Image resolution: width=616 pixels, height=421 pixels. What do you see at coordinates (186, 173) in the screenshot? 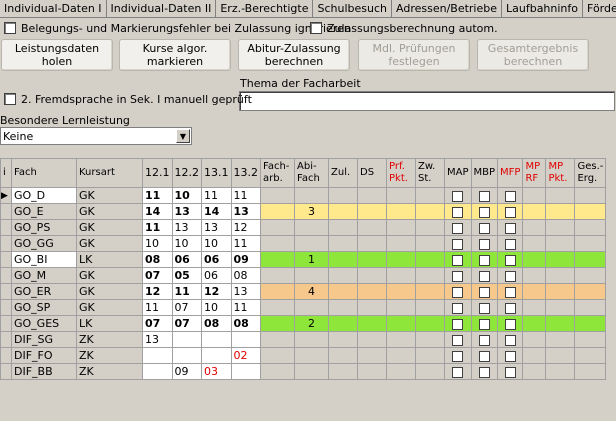
I see `column-header: 12.2` at bounding box center [186, 173].